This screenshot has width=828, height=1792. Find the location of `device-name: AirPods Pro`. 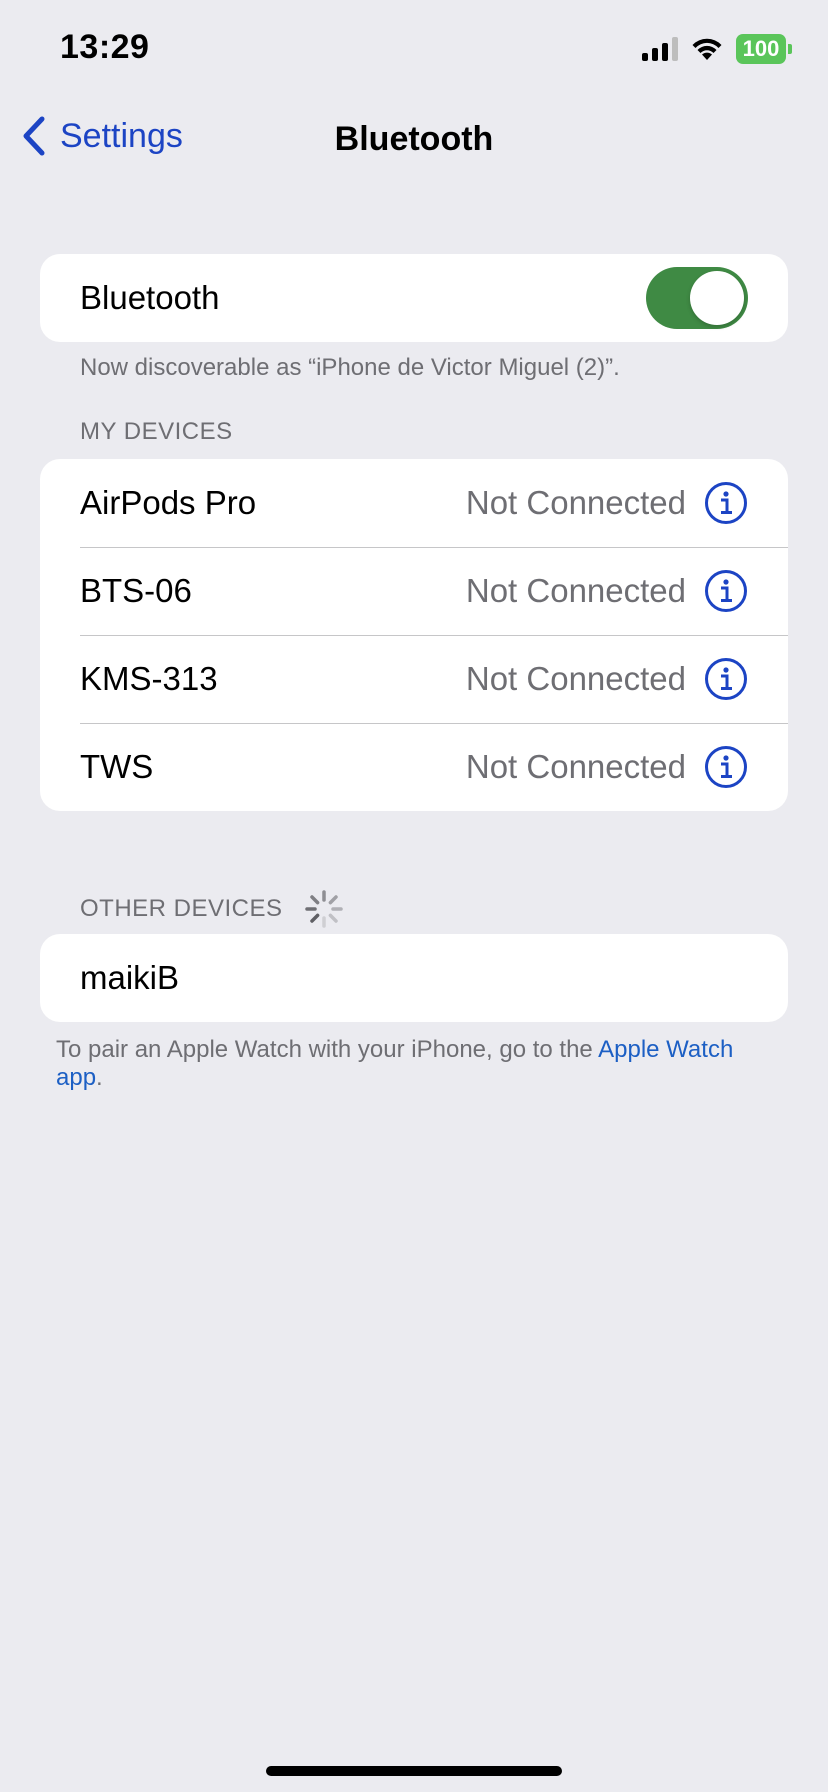

device-name: AirPods Pro is located at coordinates (168, 502).